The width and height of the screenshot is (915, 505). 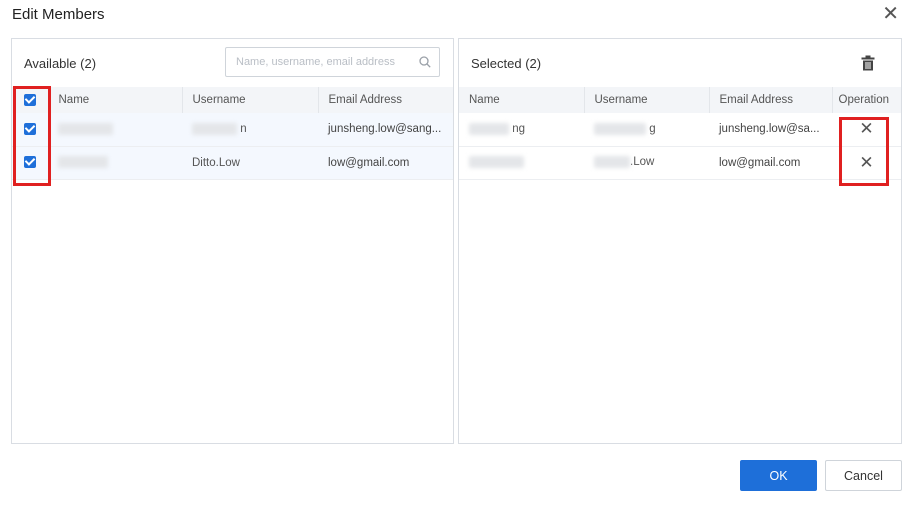 What do you see at coordinates (863, 475) in the screenshot?
I see `cancel-button: Cancel` at bounding box center [863, 475].